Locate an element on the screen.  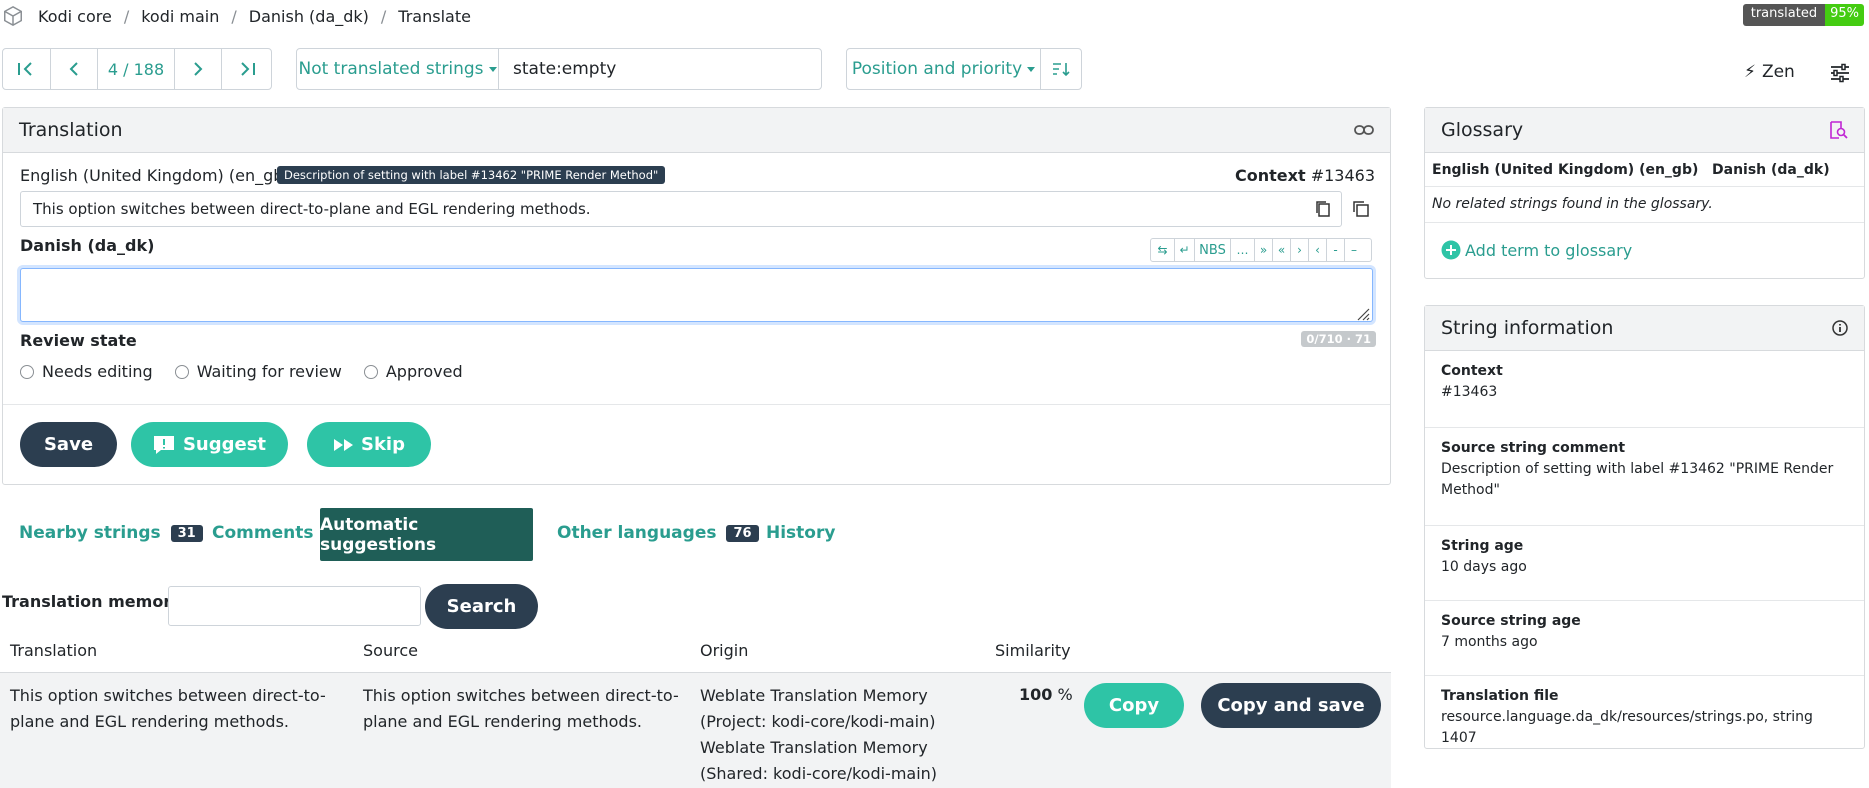
glossary-title: Glossary is located at coordinates (1482, 130).